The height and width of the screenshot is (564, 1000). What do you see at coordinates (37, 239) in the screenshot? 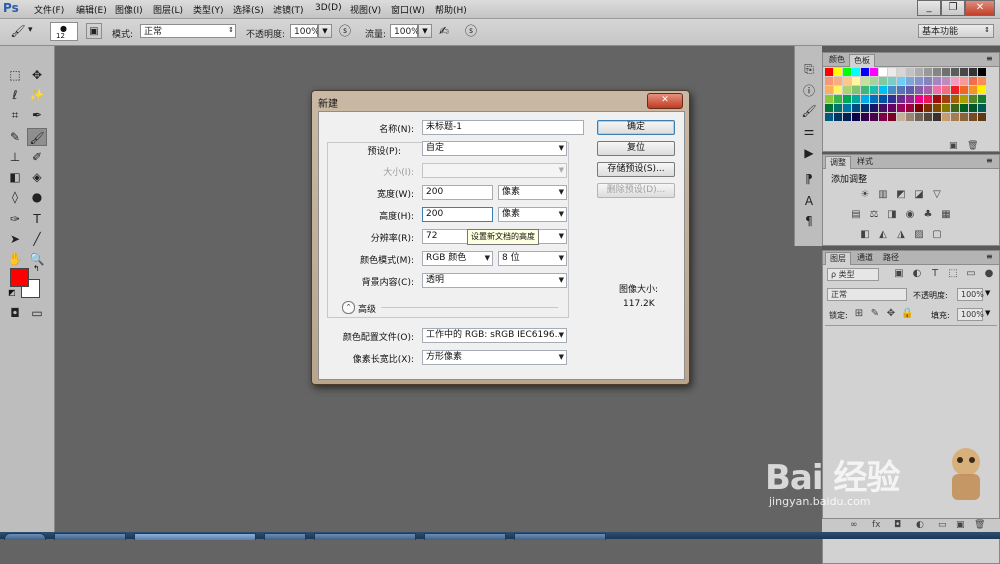
I see `line-tool-icon: ╱` at bounding box center [37, 239].